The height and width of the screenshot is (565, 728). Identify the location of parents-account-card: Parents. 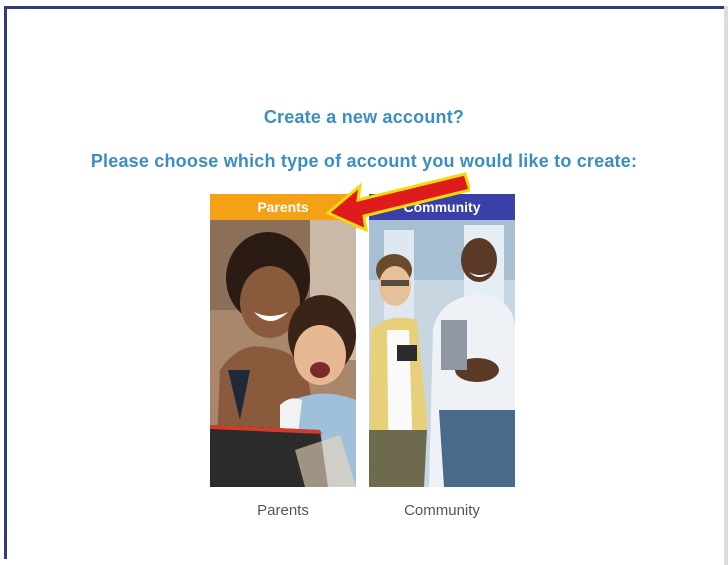
(283, 340).